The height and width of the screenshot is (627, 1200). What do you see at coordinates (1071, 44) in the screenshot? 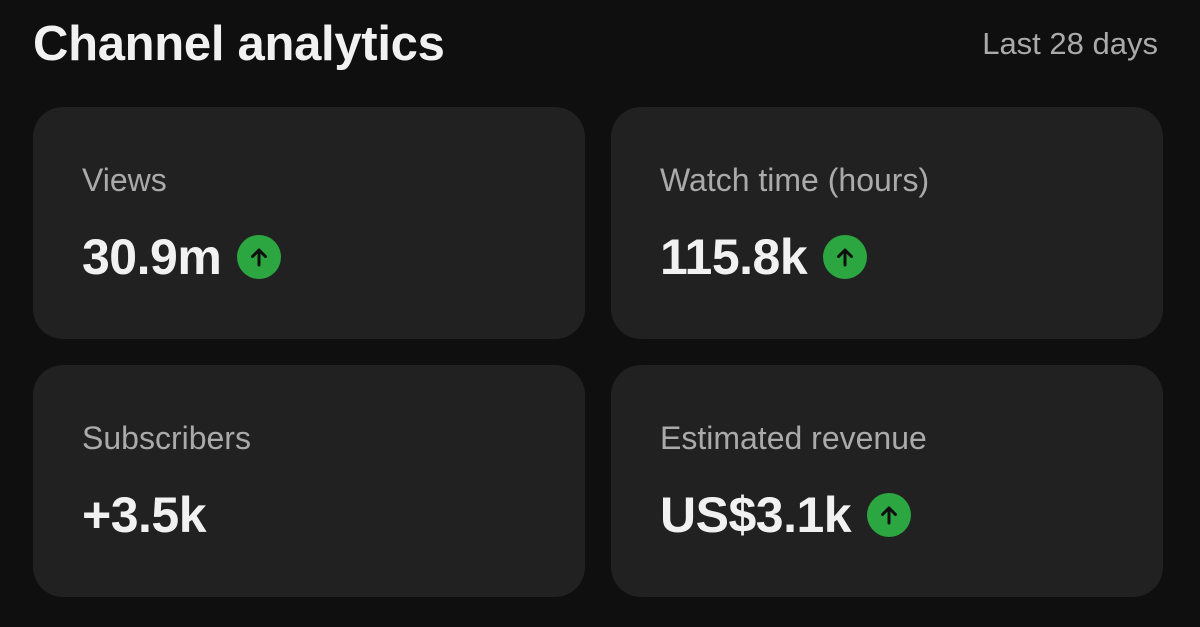
I see `date-range-label: Last 28 days` at bounding box center [1071, 44].